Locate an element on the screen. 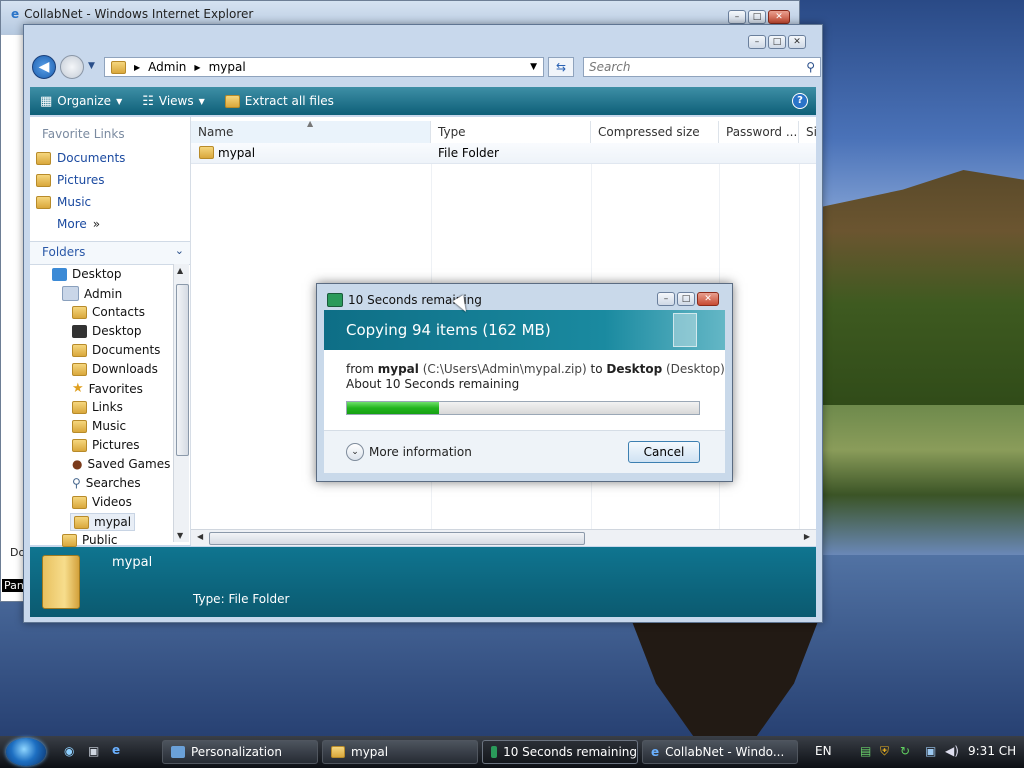 The height and width of the screenshot is (768, 1024). tree-item-contacts: Contacts is located at coordinates (108, 312).